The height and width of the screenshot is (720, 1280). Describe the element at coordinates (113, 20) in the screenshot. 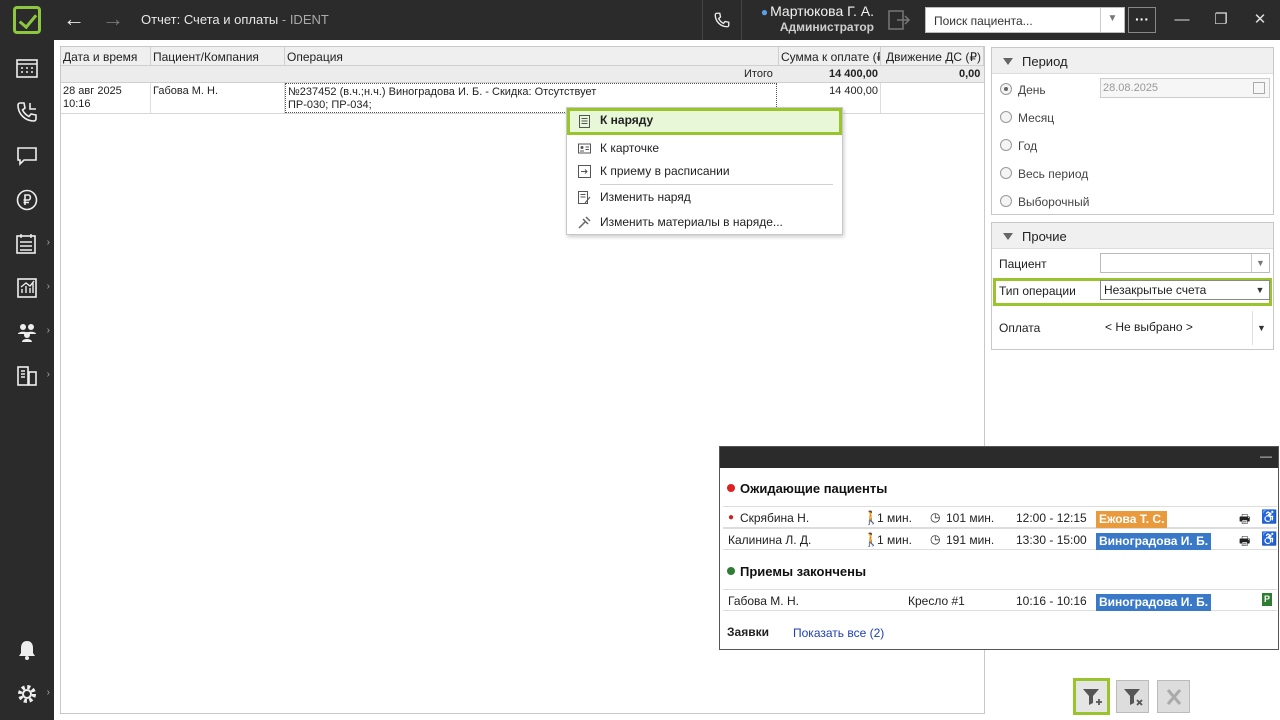

I see `forward-arrow-icon: →` at that location.